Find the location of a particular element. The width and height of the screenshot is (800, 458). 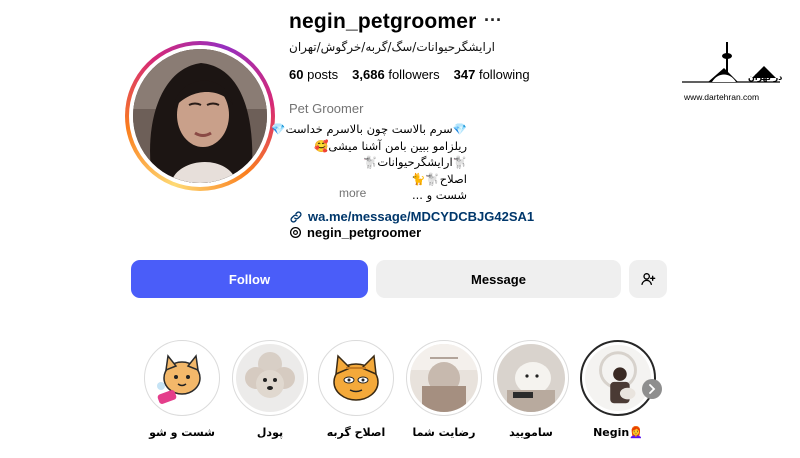

avatar-photo is located at coordinates (200, 116).